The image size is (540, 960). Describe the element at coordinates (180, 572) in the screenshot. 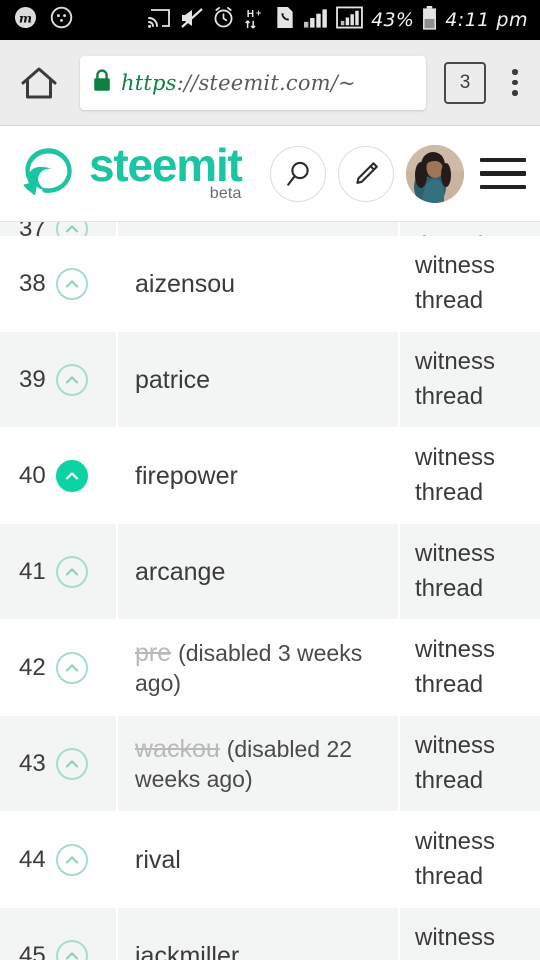

I see `witness-name: arcange` at that location.